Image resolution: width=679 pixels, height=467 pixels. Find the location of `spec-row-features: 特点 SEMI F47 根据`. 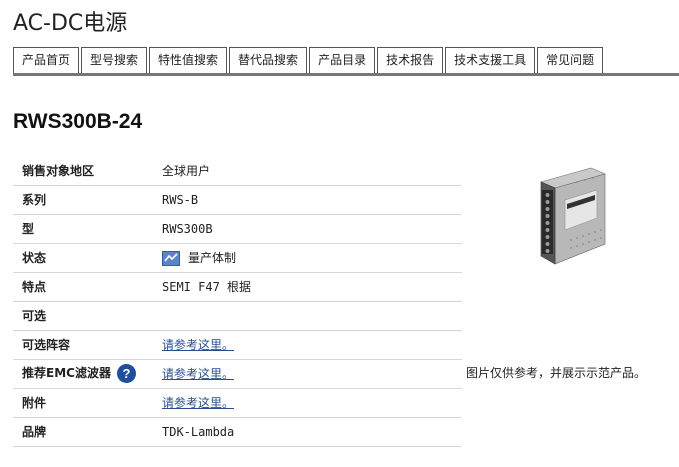

spec-row-features: 特点 SEMI F47 根据 is located at coordinates (237, 286).